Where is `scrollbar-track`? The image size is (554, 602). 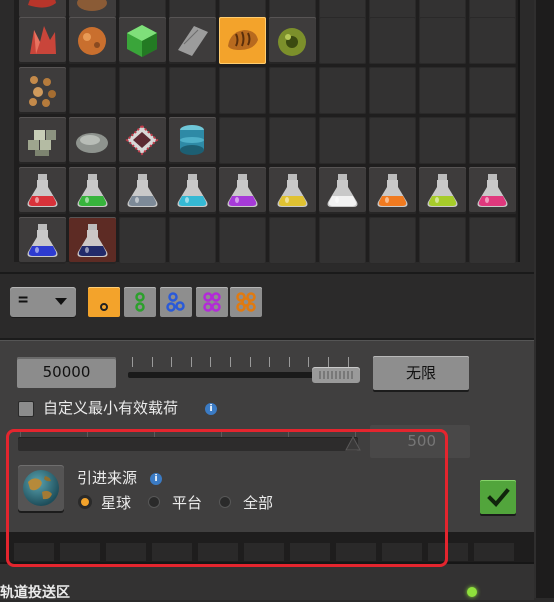
scrollbar-track is located at coordinates (544, 299).